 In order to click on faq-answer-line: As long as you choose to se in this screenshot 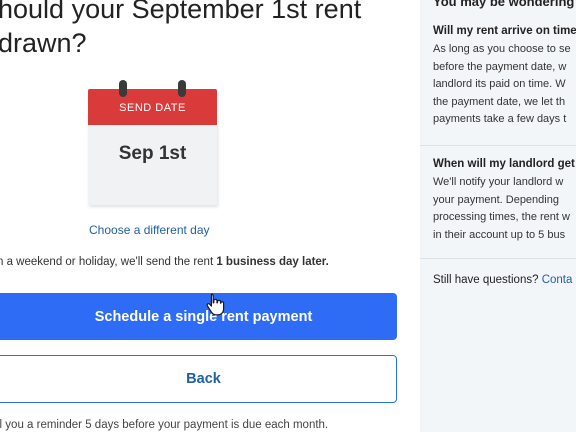, I will do `click(502, 49)`.